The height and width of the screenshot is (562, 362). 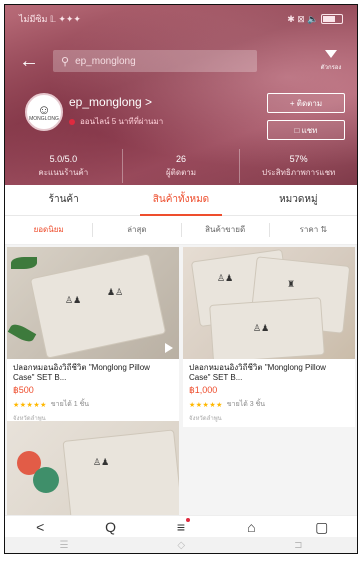 What do you see at coordinates (44, 118) in the screenshot?
I see `shop-logo-text: MONGLONG` at bounding box center [44, 118].